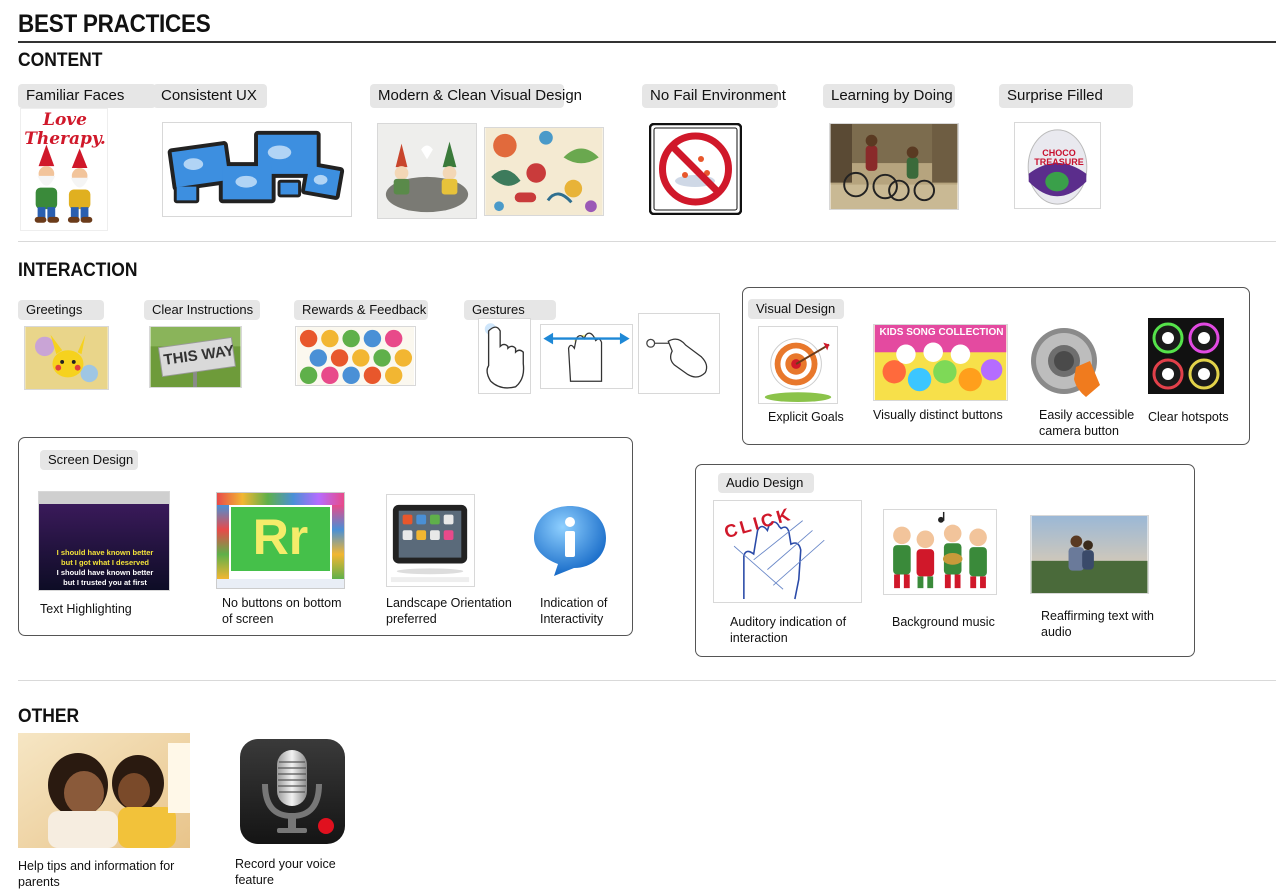 This screenshot has height=892, width=1280. Describe the element at coordinates (285, 872) in the screenshot. I see `record-voice-caption: Record your voice feature` at that location.